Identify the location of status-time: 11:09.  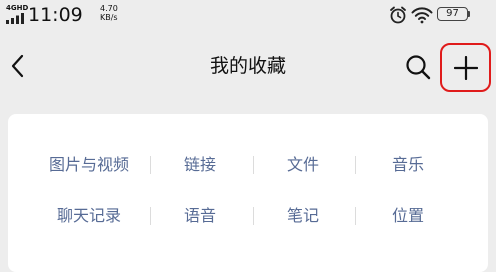
(55, 15).